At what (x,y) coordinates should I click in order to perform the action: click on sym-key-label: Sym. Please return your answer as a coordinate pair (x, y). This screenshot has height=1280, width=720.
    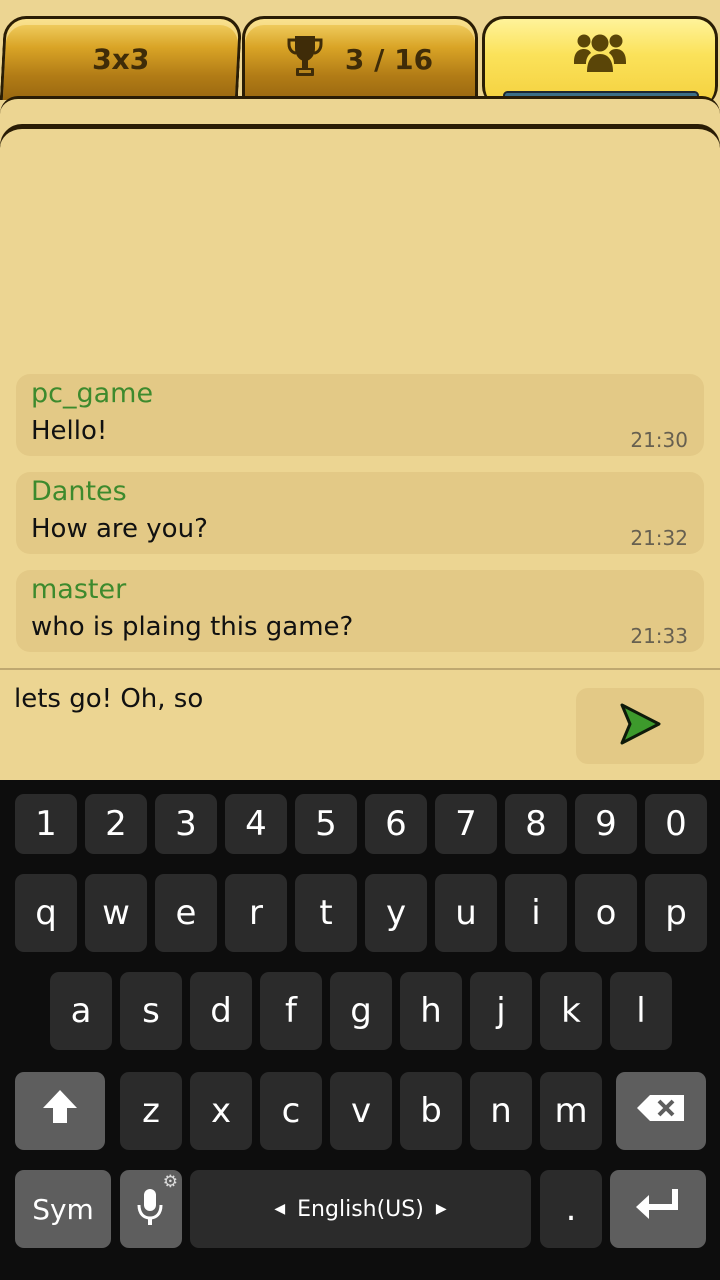
    Looking at the image, I should click on (63, 1209).